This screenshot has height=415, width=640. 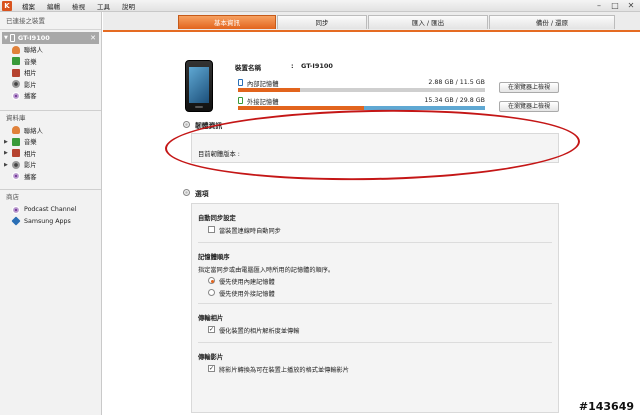 What do you see at coordinates (240, 100) in the screenshot?
I see `external-memory-icon` at bounding box center [240, 100].